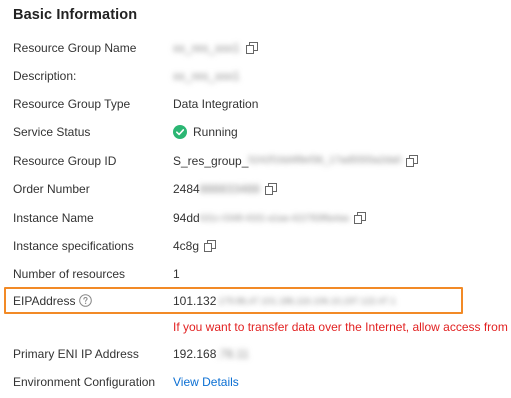 This screenshot has height=398, width=511. I want to click on instance-name-masked: 631c-0348-4331-a1aa-422783f8a4aa, so click(274, 218).